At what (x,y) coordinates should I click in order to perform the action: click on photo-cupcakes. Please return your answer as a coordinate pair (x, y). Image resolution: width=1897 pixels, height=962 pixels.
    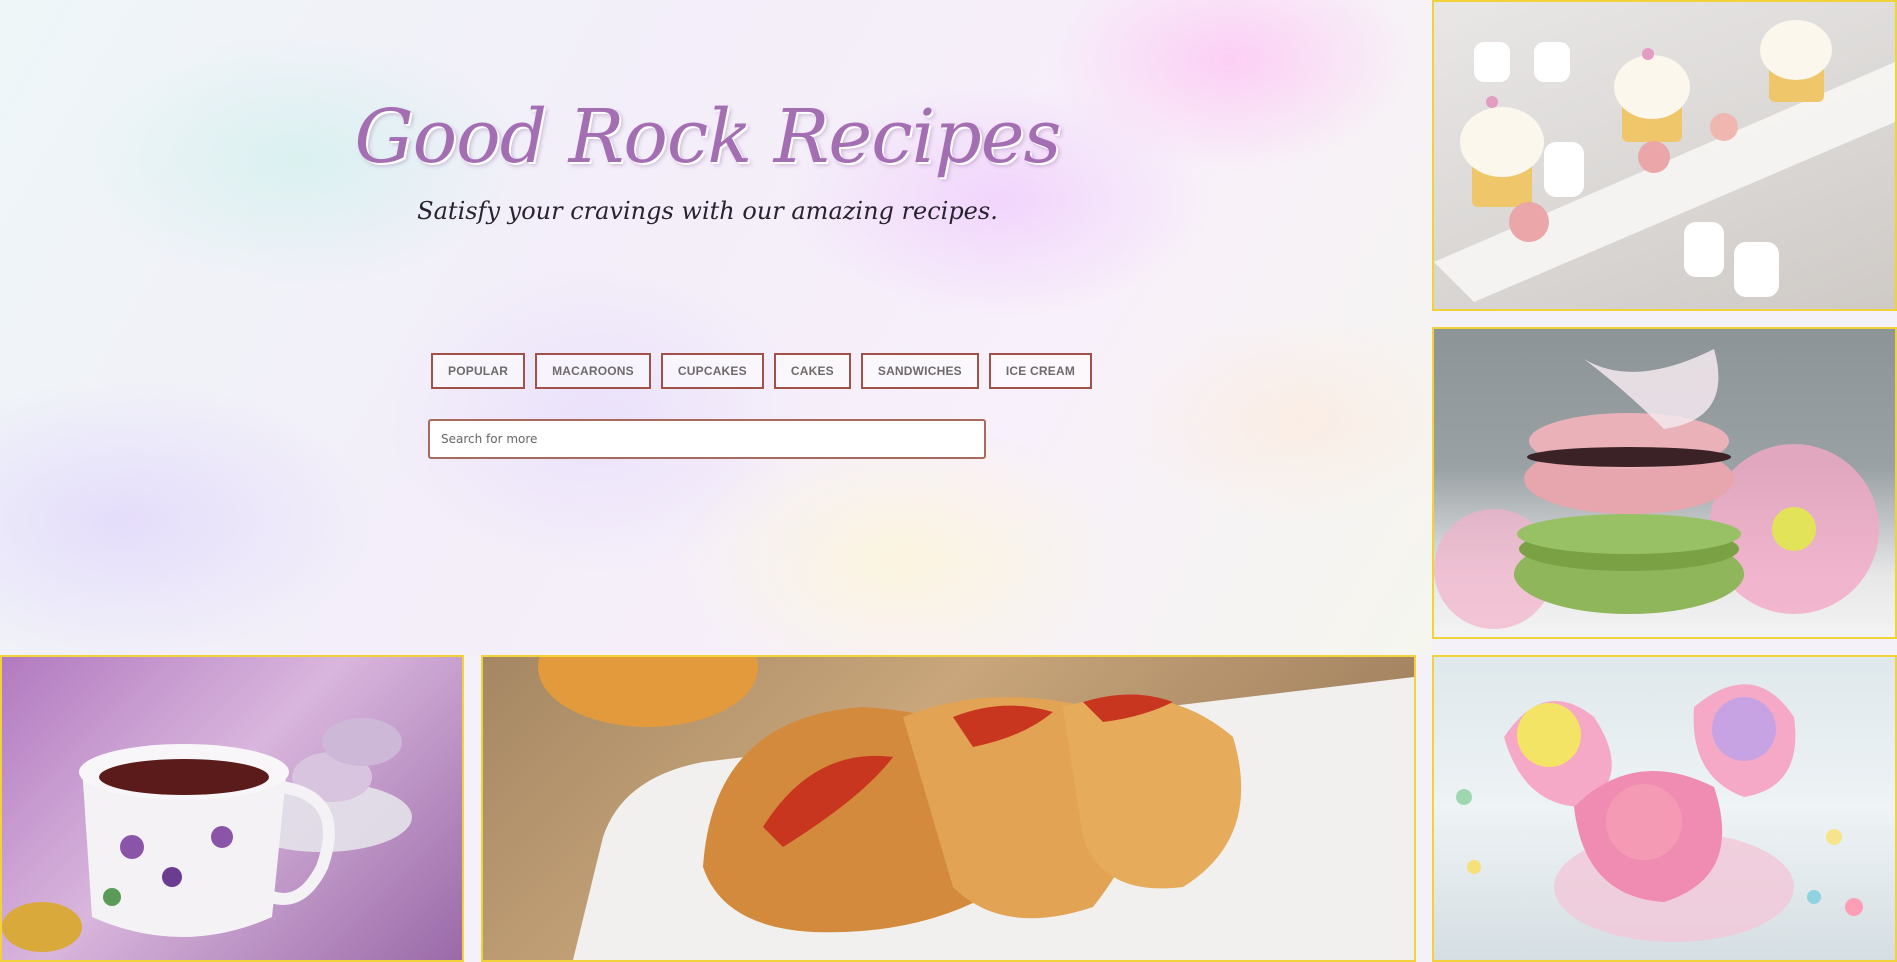
    Looking at the image, I should click on (1664, 155).